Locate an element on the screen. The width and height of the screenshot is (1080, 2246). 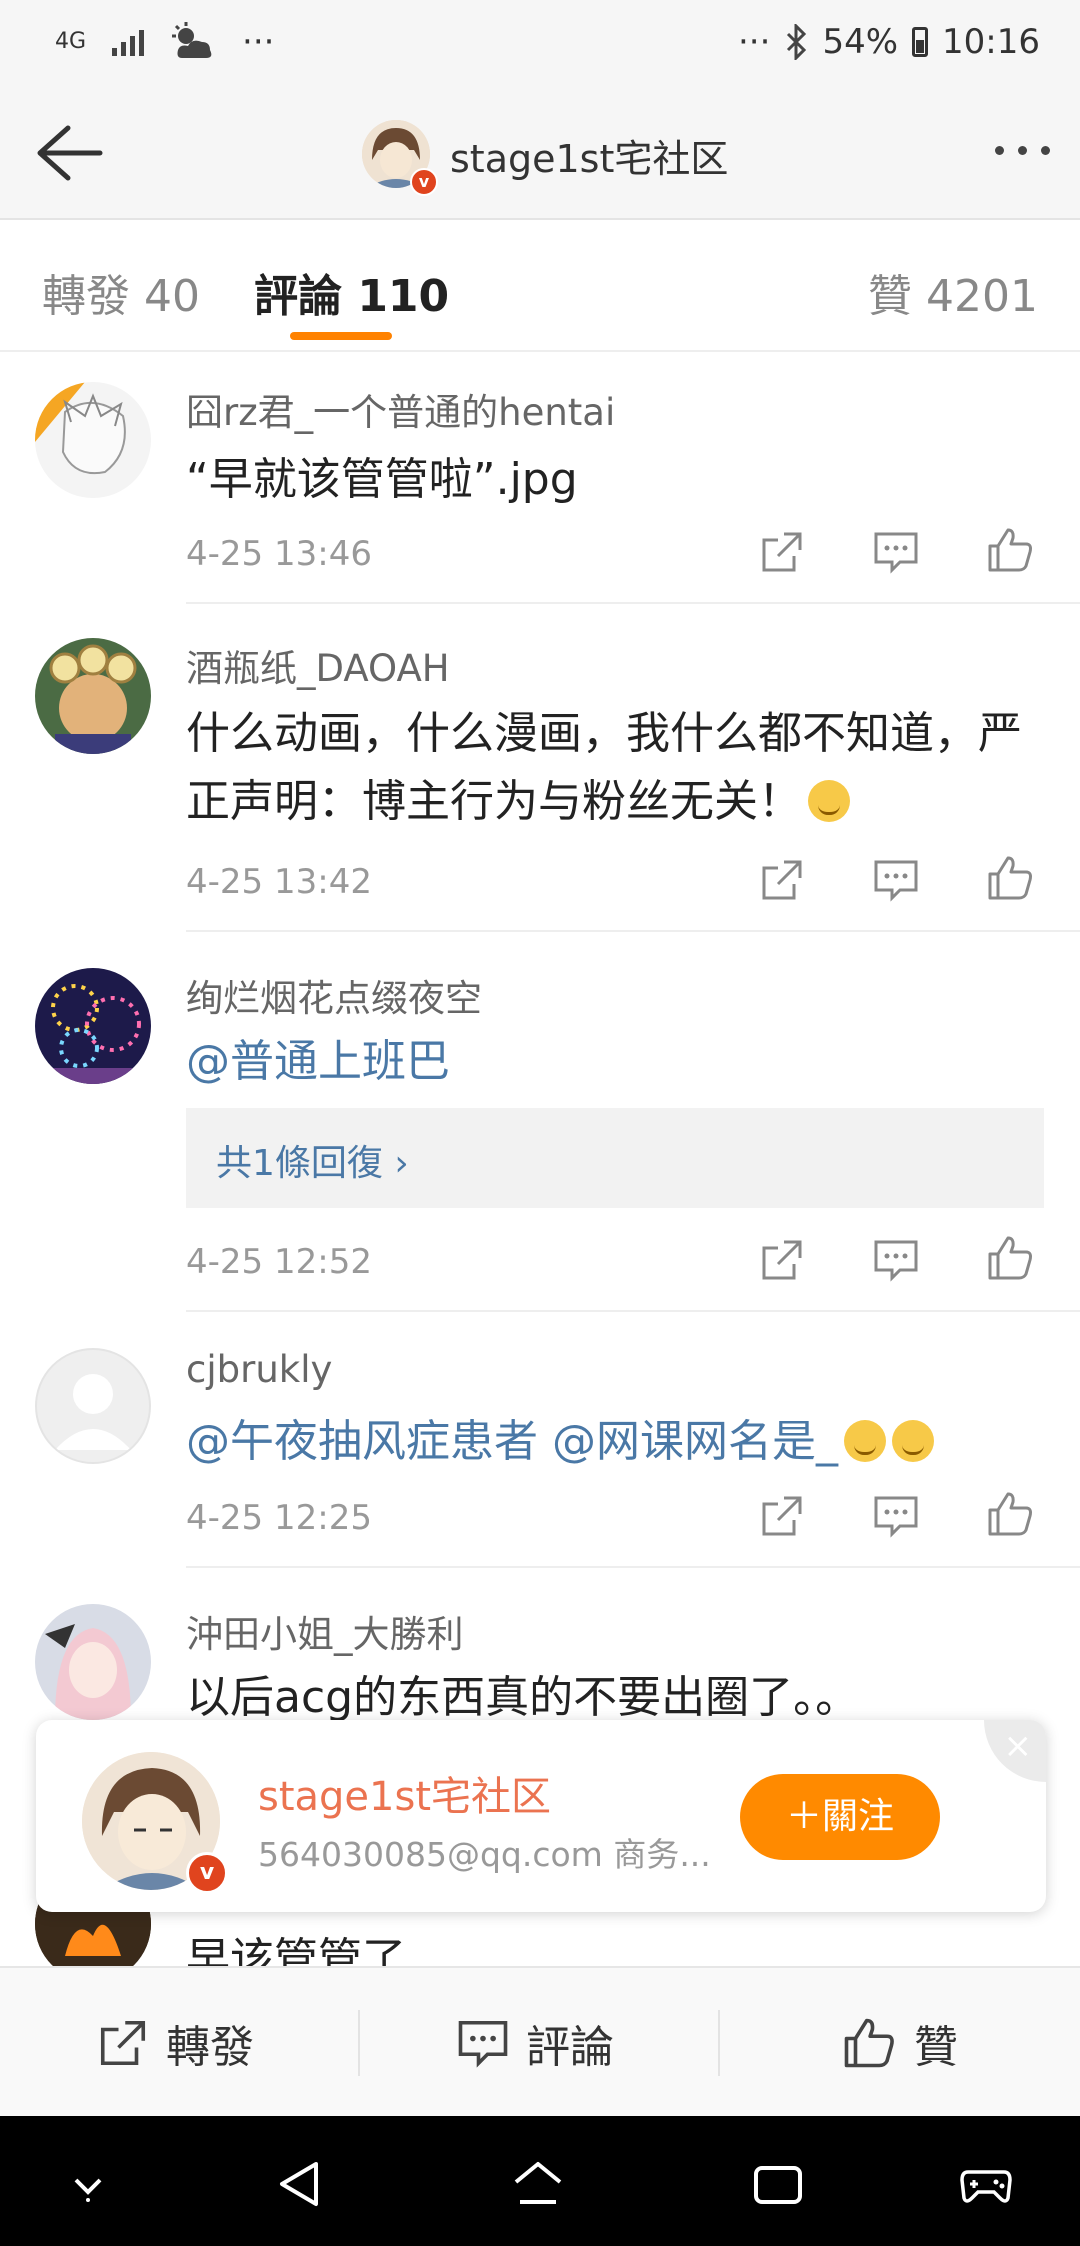
status-bar: 4G ··· ··· 54% 10:16 is located at coordinates (540, 45).